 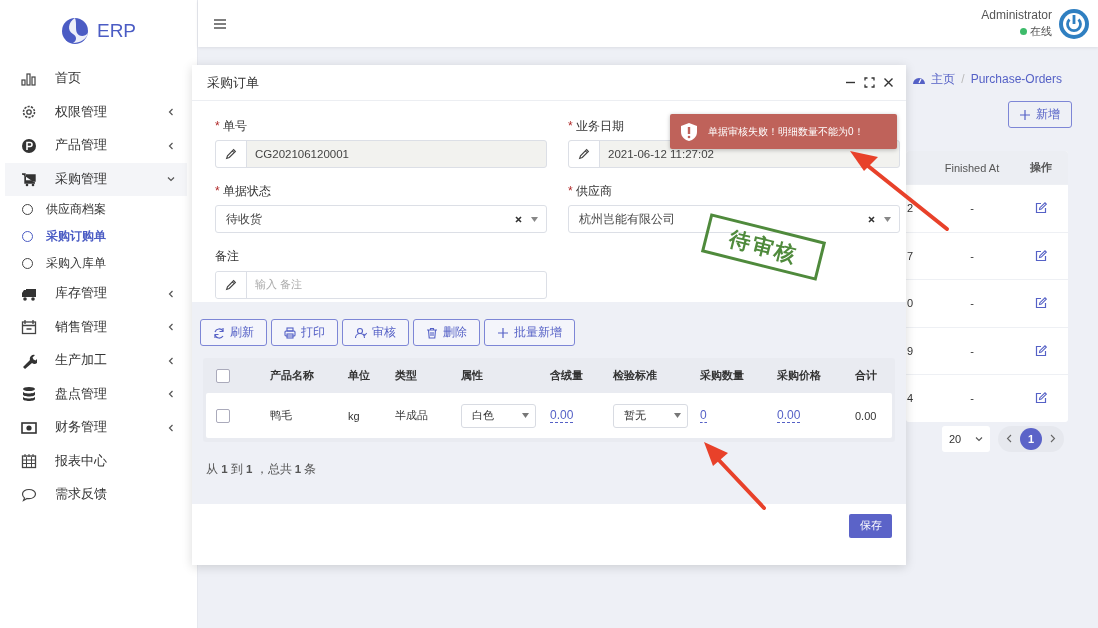 What do you see at coordinates (361, 332) in the screenshot?
I see `user-check-icon` at bounding box center [361, 332].